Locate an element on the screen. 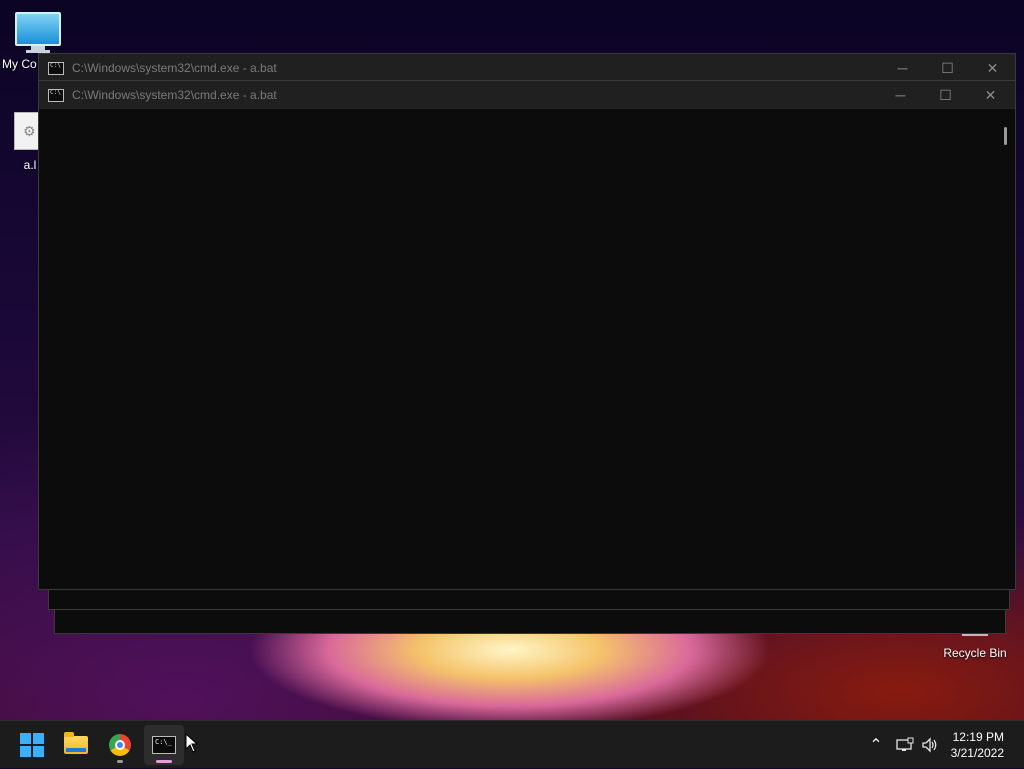 This screenshot has width=1024, height=769. start-button is located at coordinates (32, 745).